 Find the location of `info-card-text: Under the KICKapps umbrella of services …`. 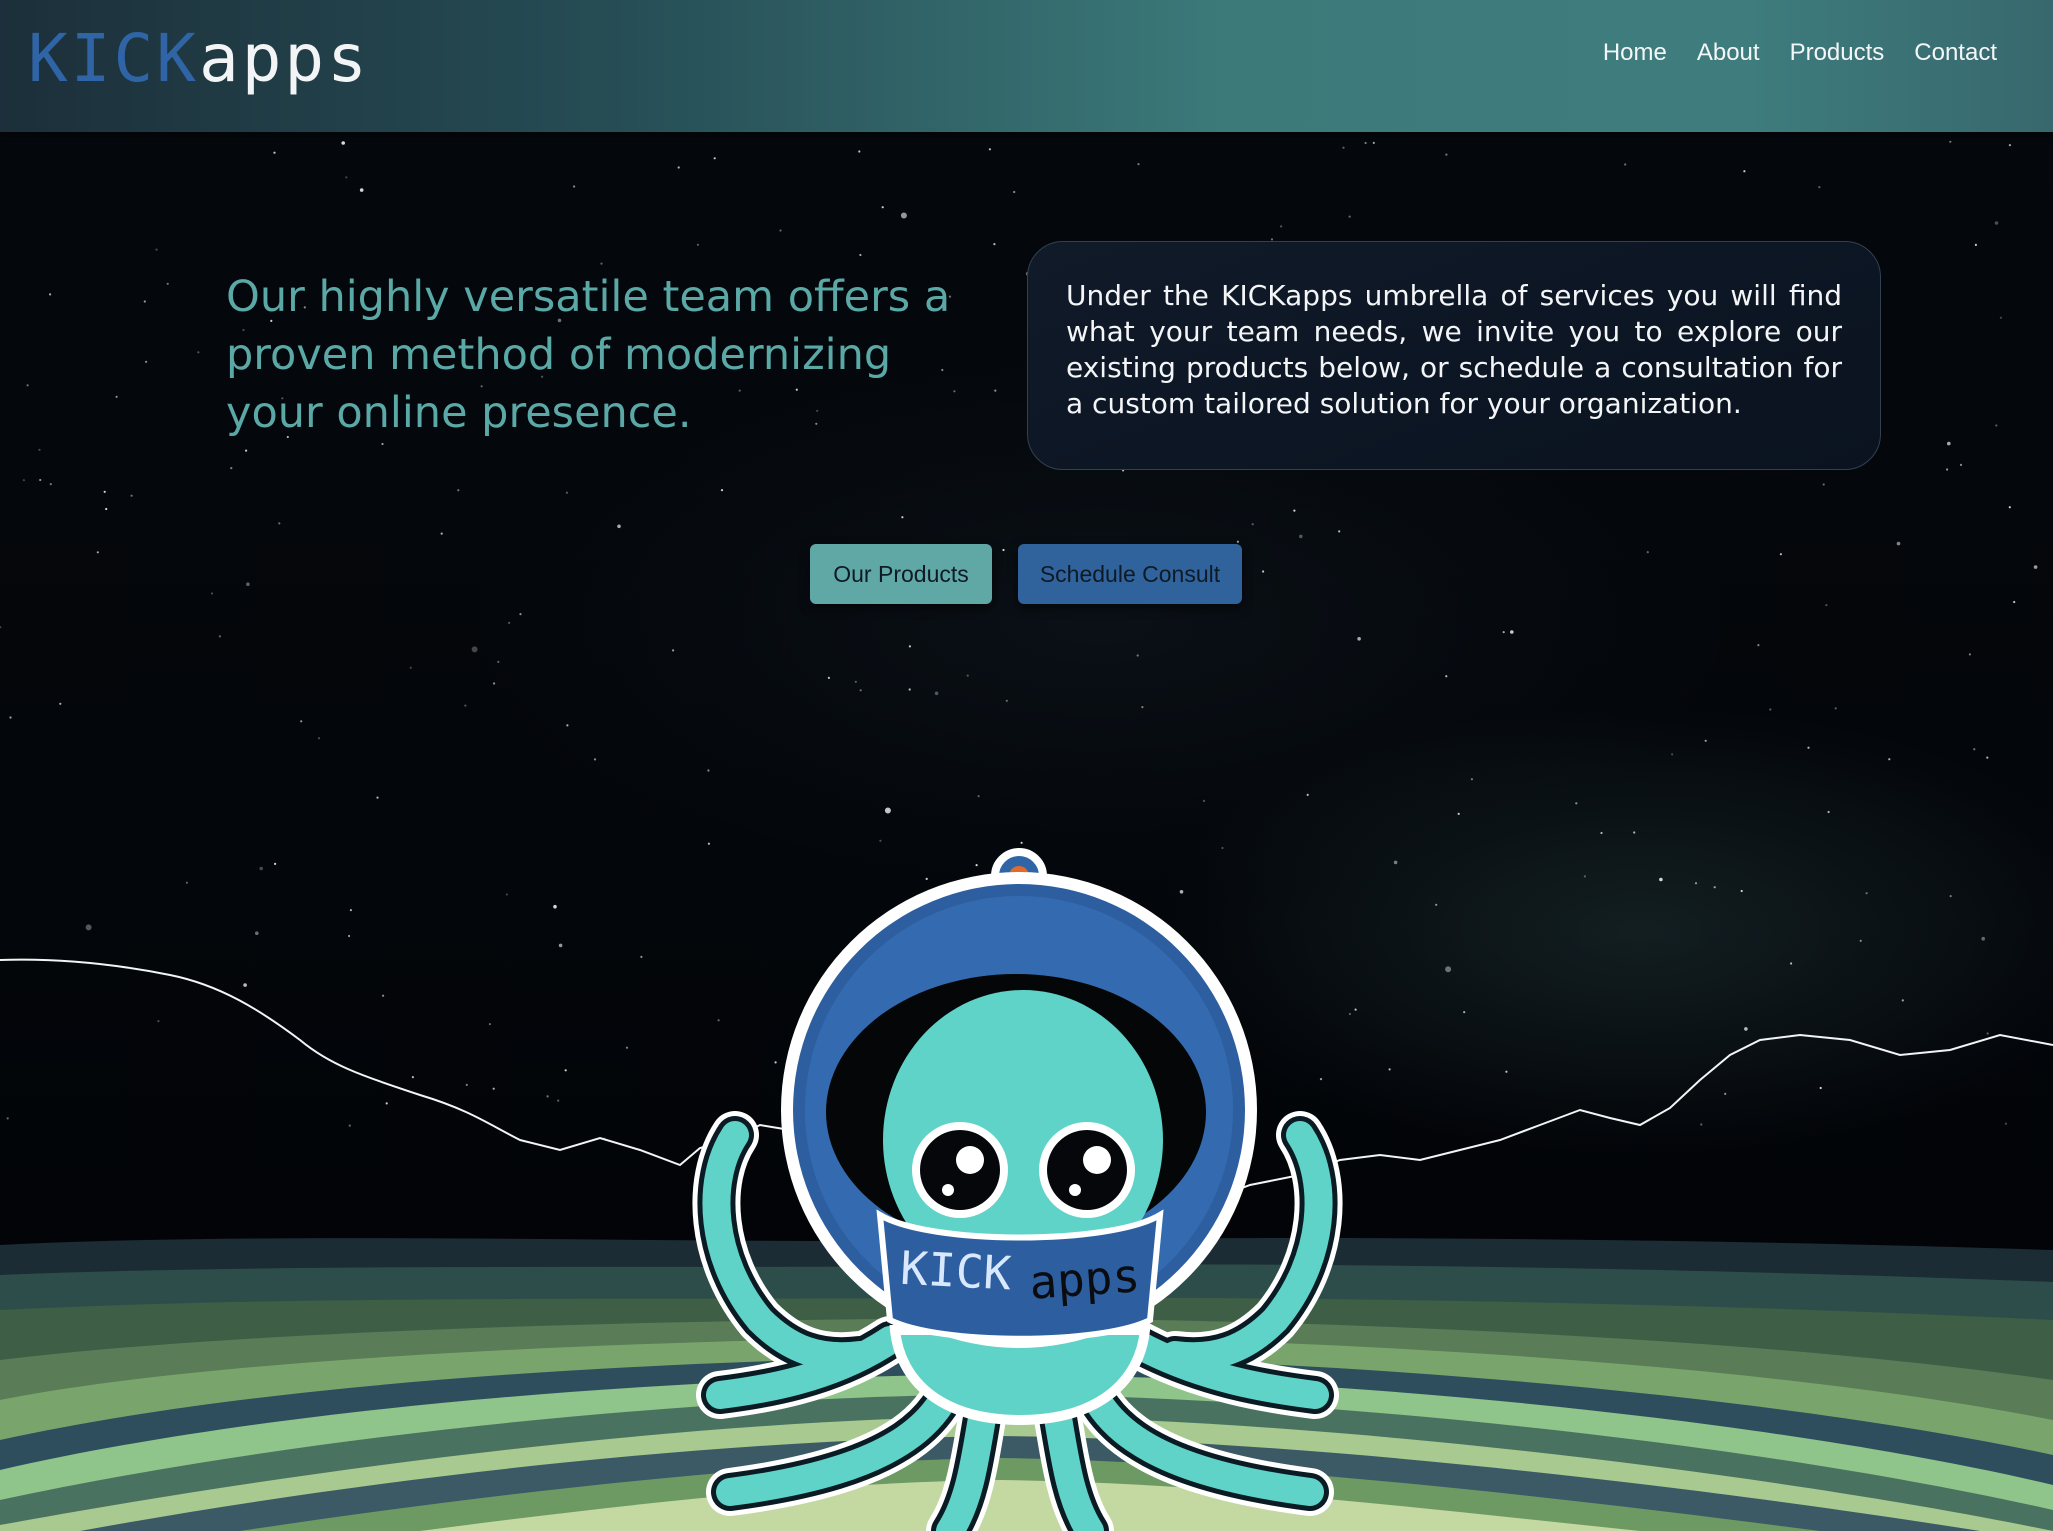

info-card-text: Under the KICKapps umbrella of services … is located at coordinates (1454, 349).